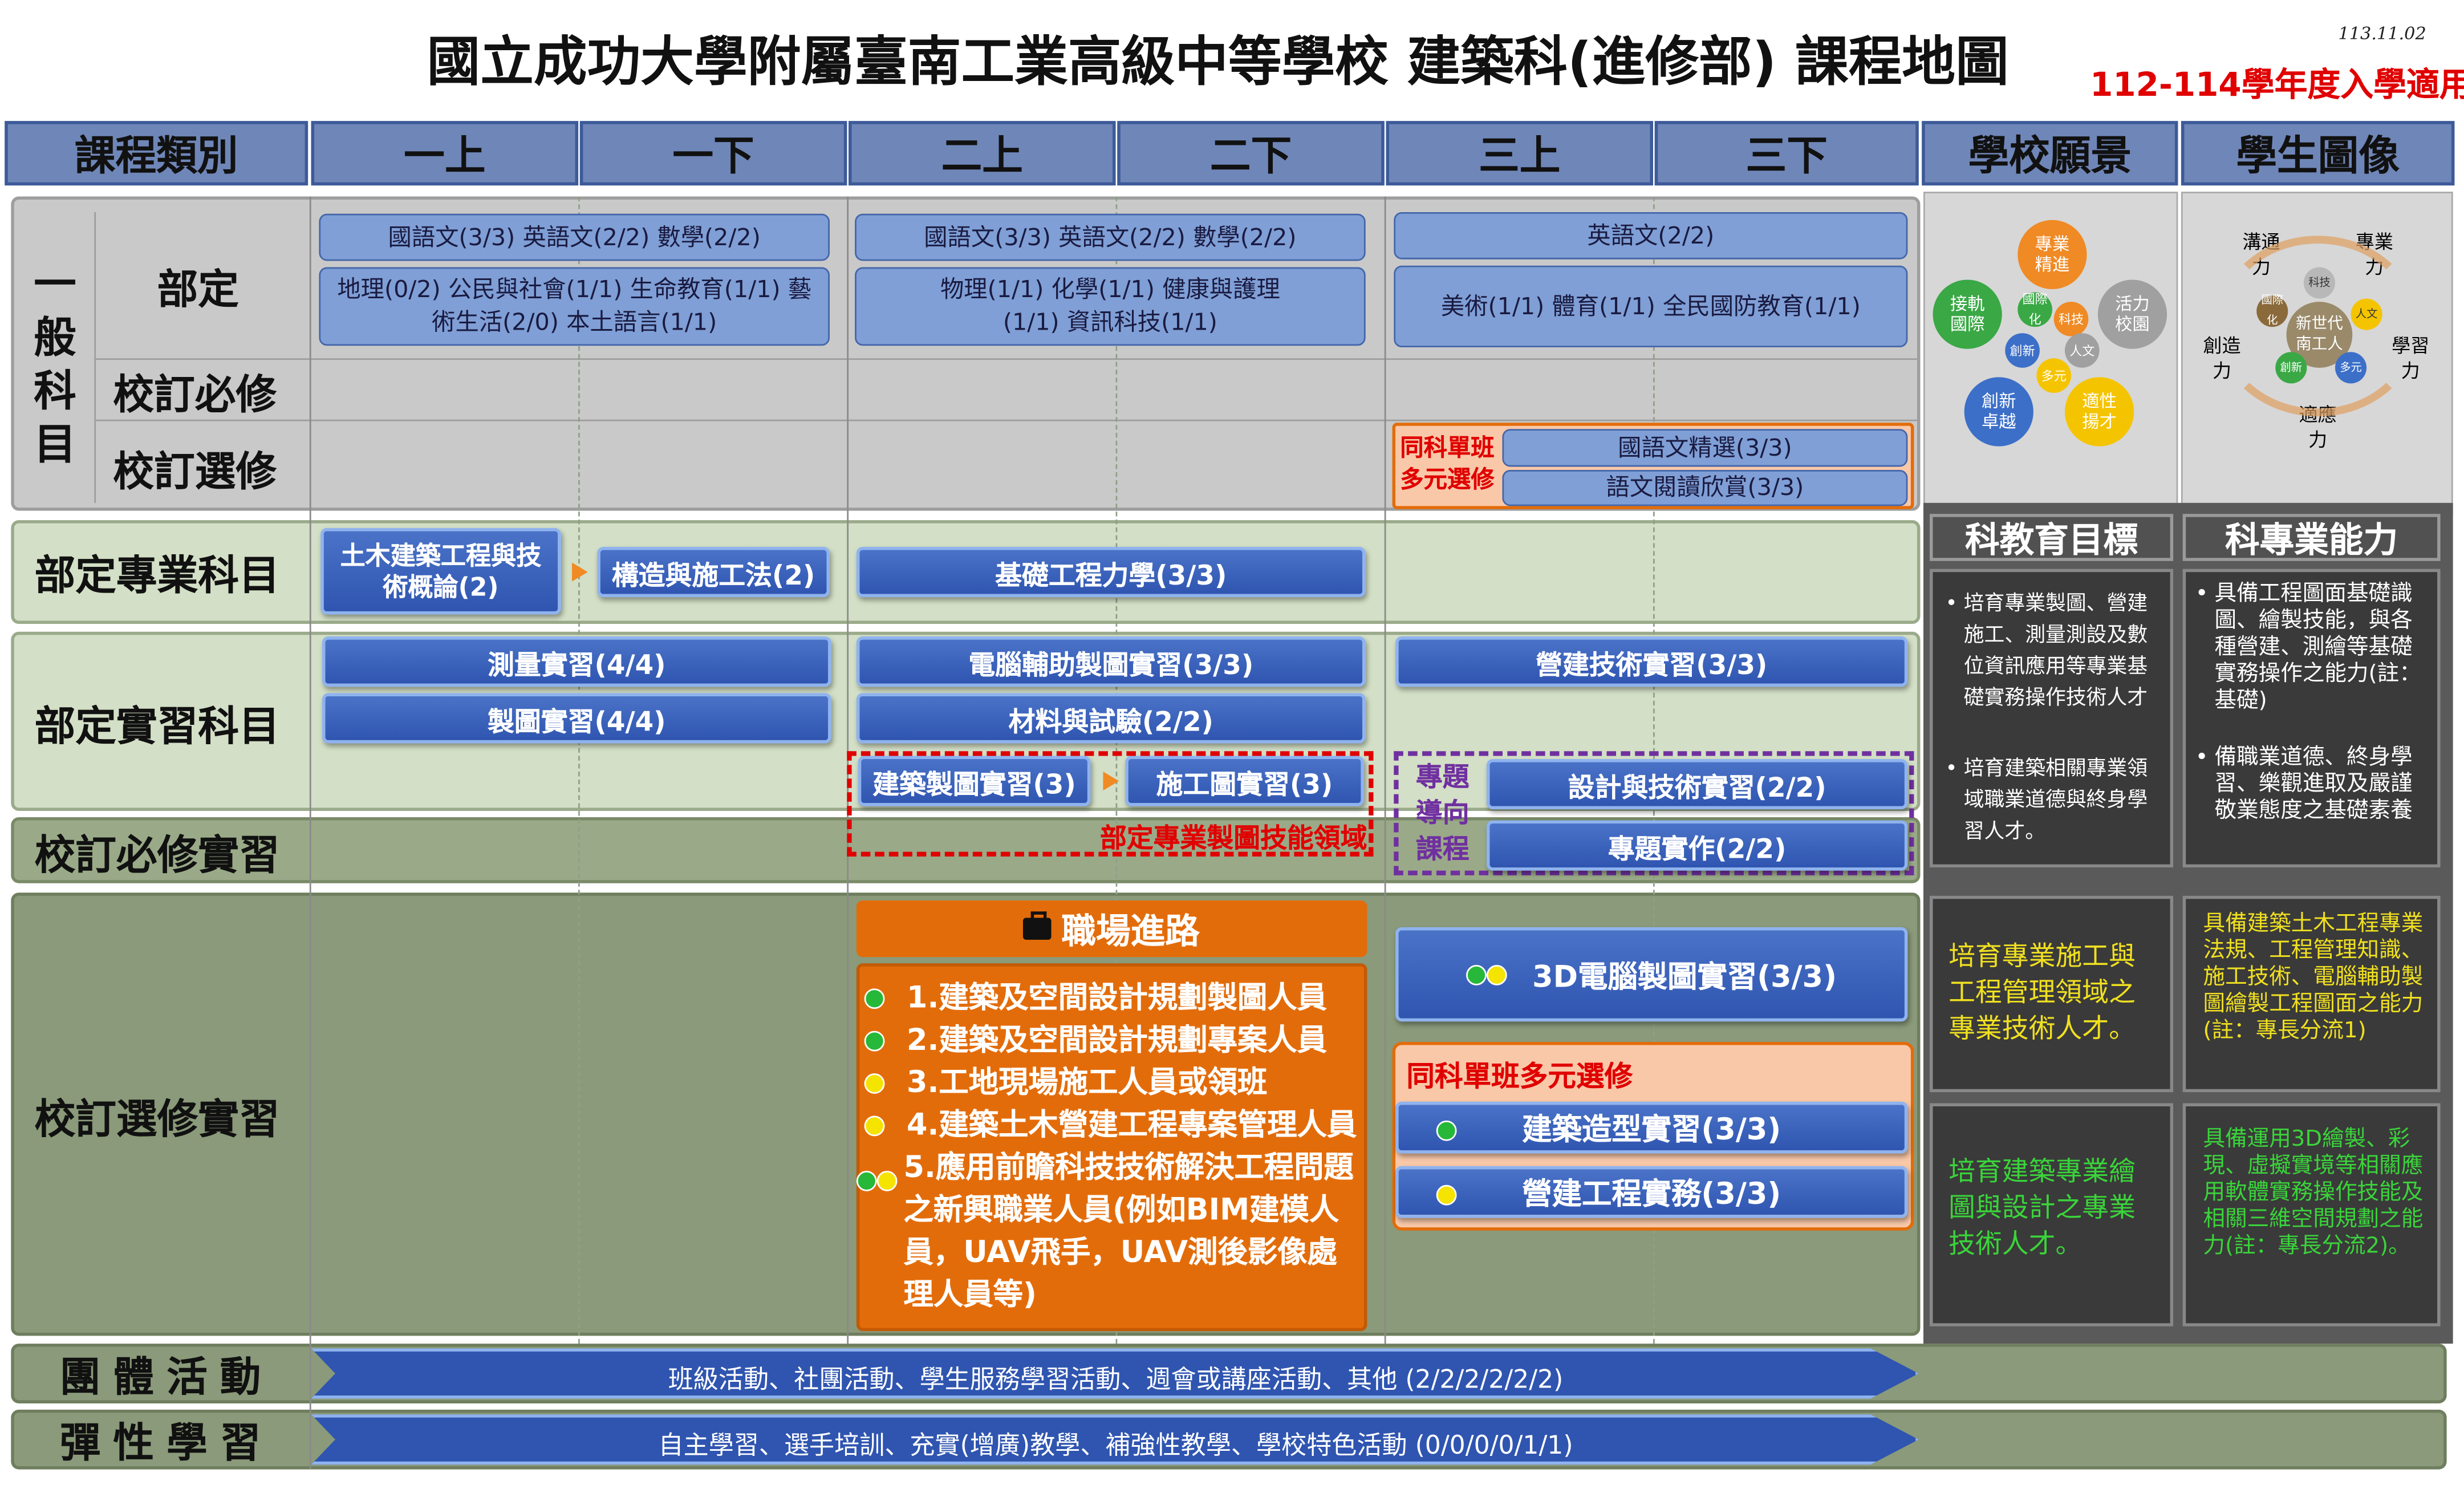 This screenshot has height=1493, width=2464. I want to click on school-elec-label: 校訂選修, so click(195, 472).